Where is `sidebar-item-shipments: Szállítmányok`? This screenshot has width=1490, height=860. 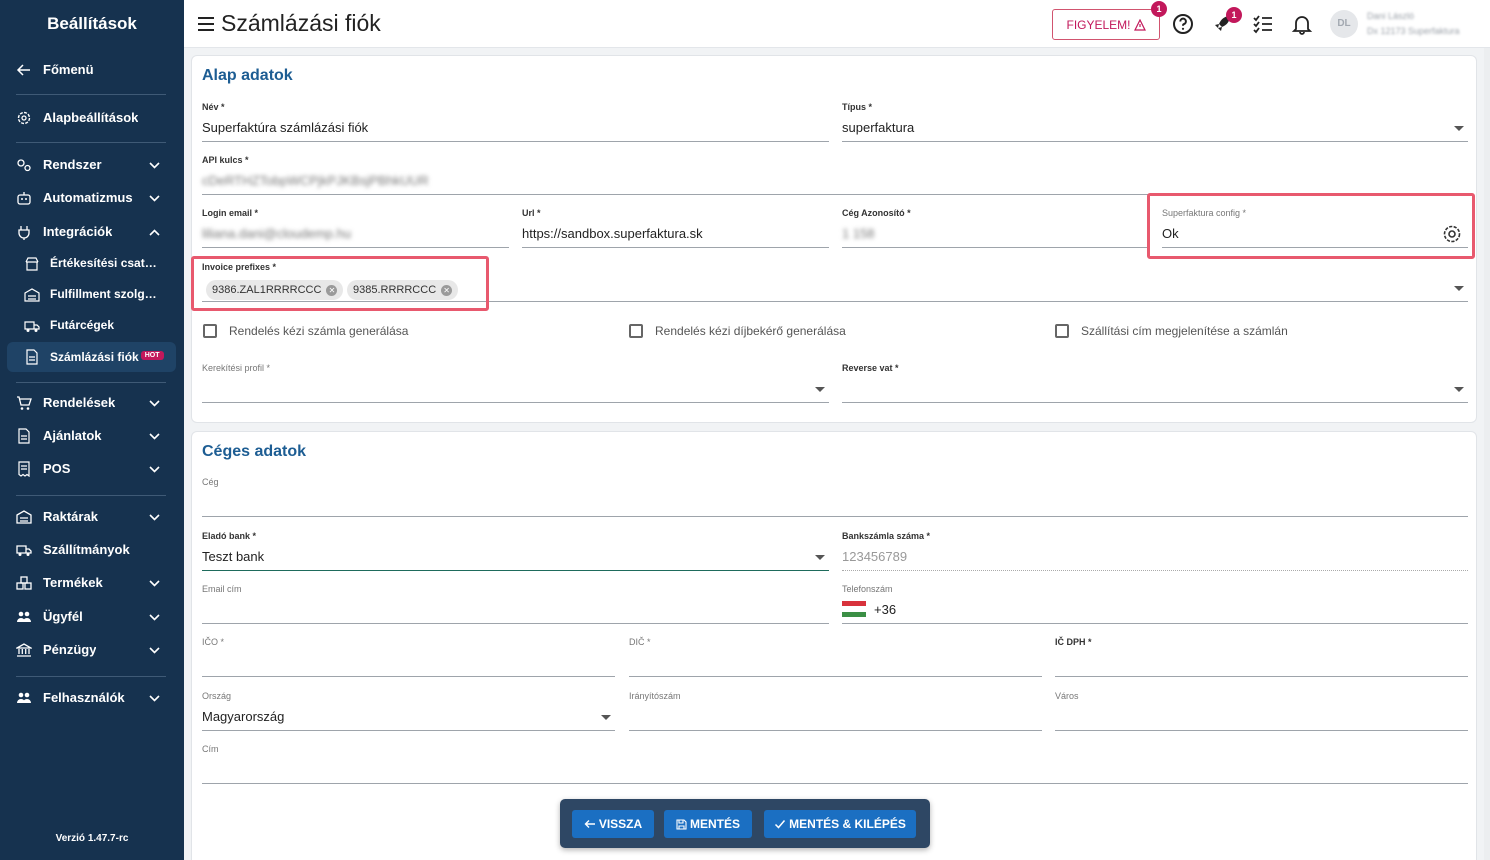
sidebar-item-shipments: Szállítmányok is located at coordinates (92, 550).